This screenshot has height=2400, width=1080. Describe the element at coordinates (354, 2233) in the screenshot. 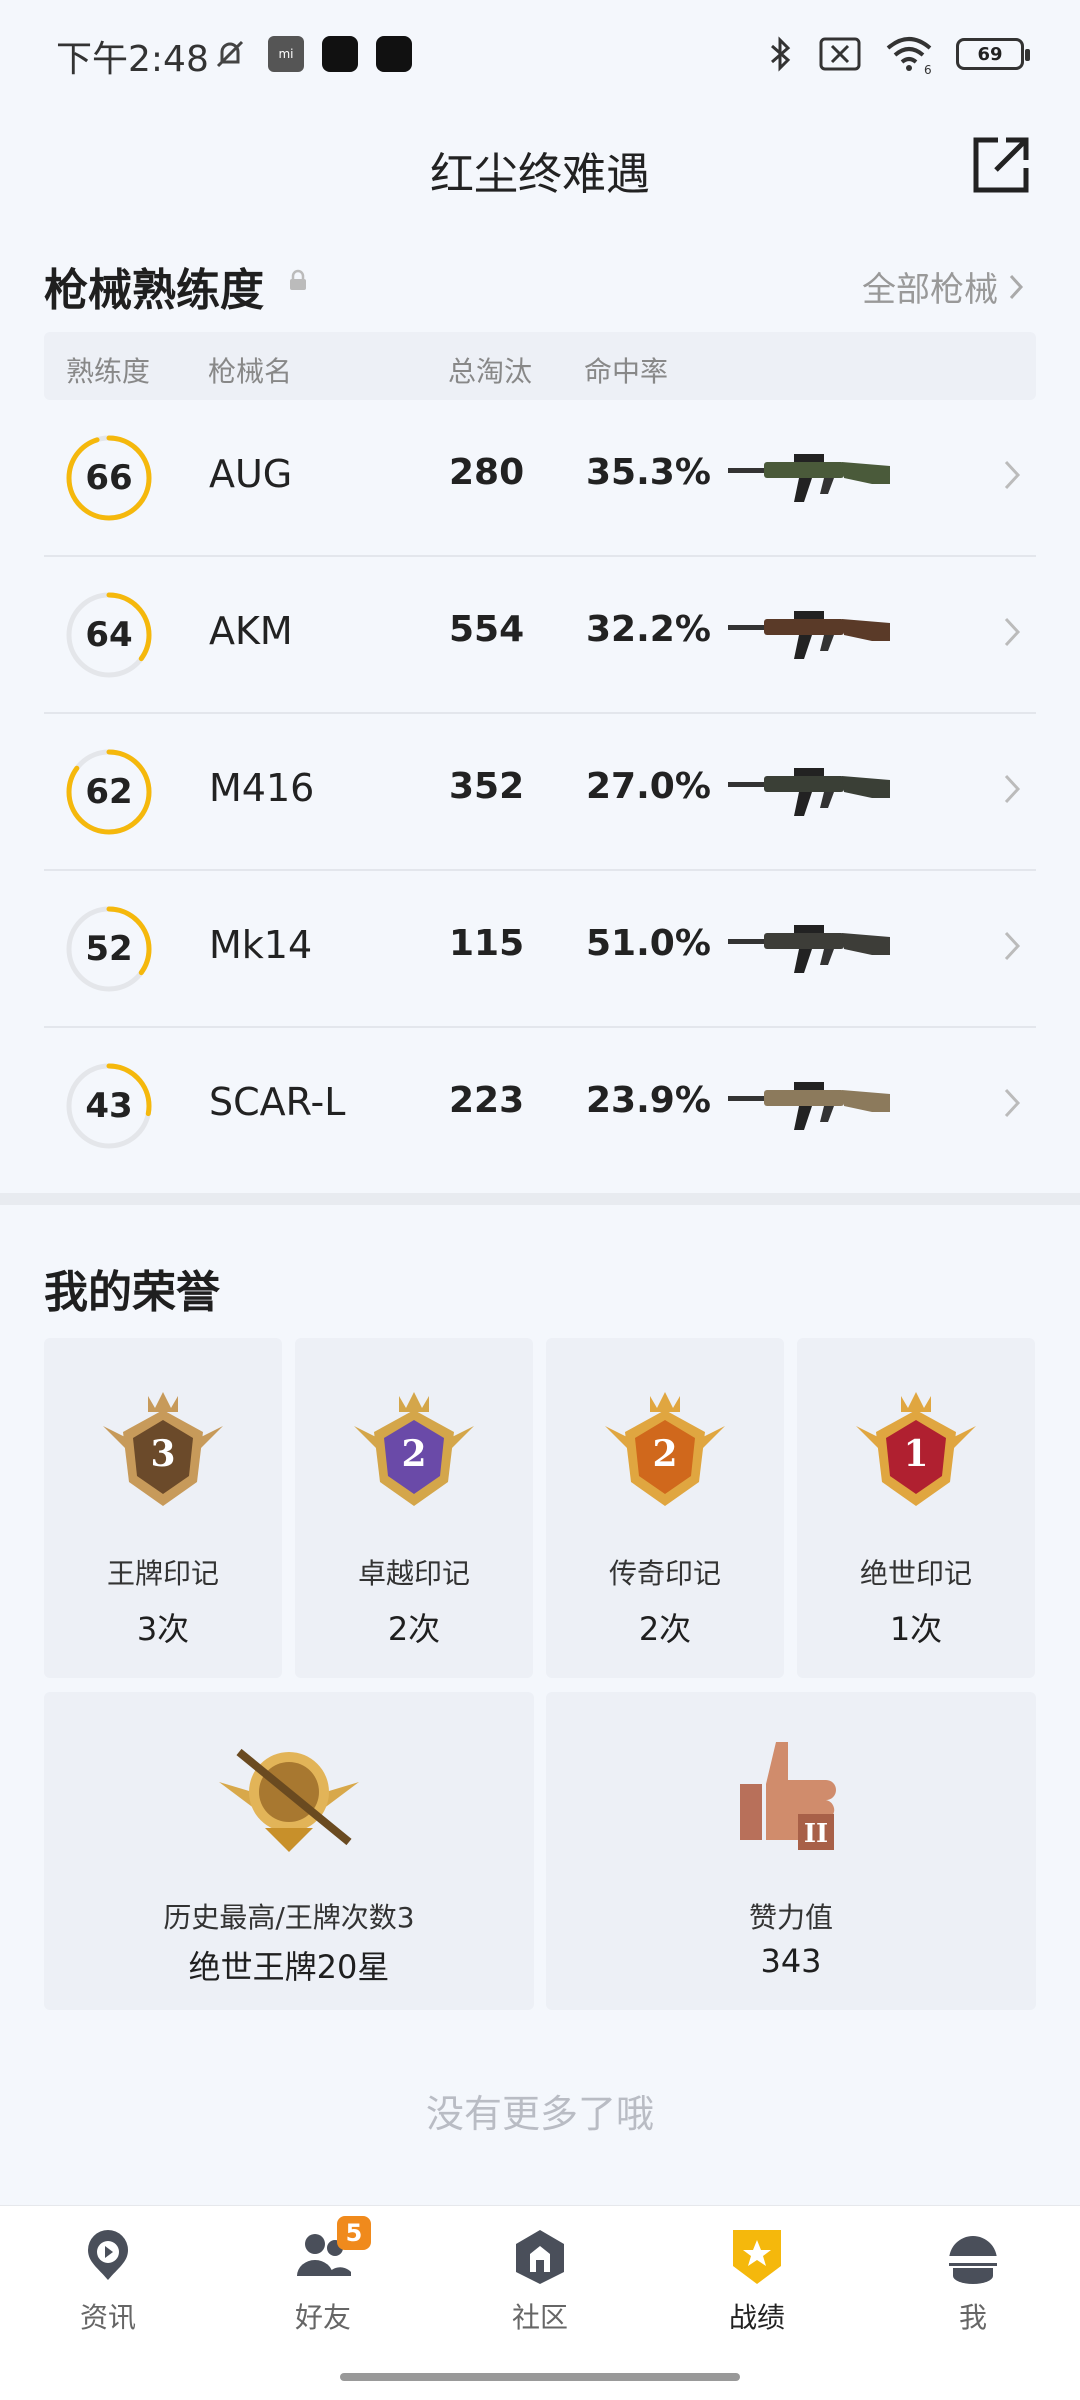

I see `friends-badge: 5` at that location.